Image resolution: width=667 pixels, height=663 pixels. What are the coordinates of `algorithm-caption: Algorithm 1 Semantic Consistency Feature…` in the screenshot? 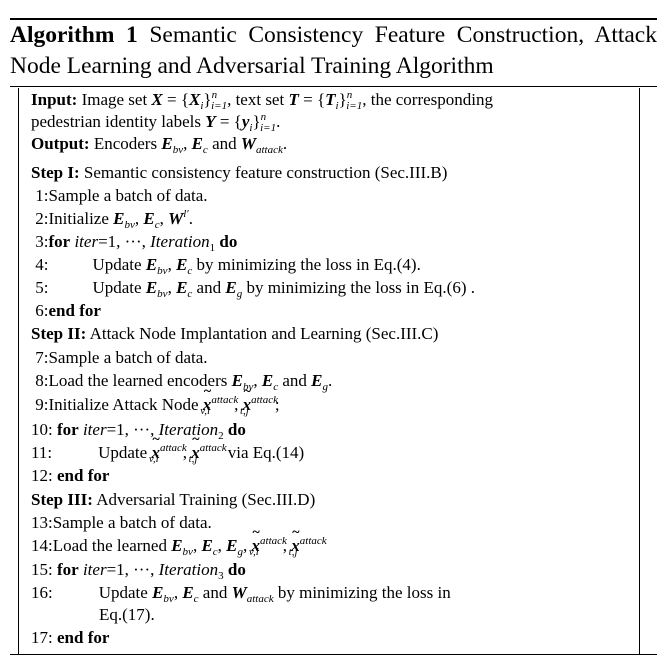 It's located at (333, 51).